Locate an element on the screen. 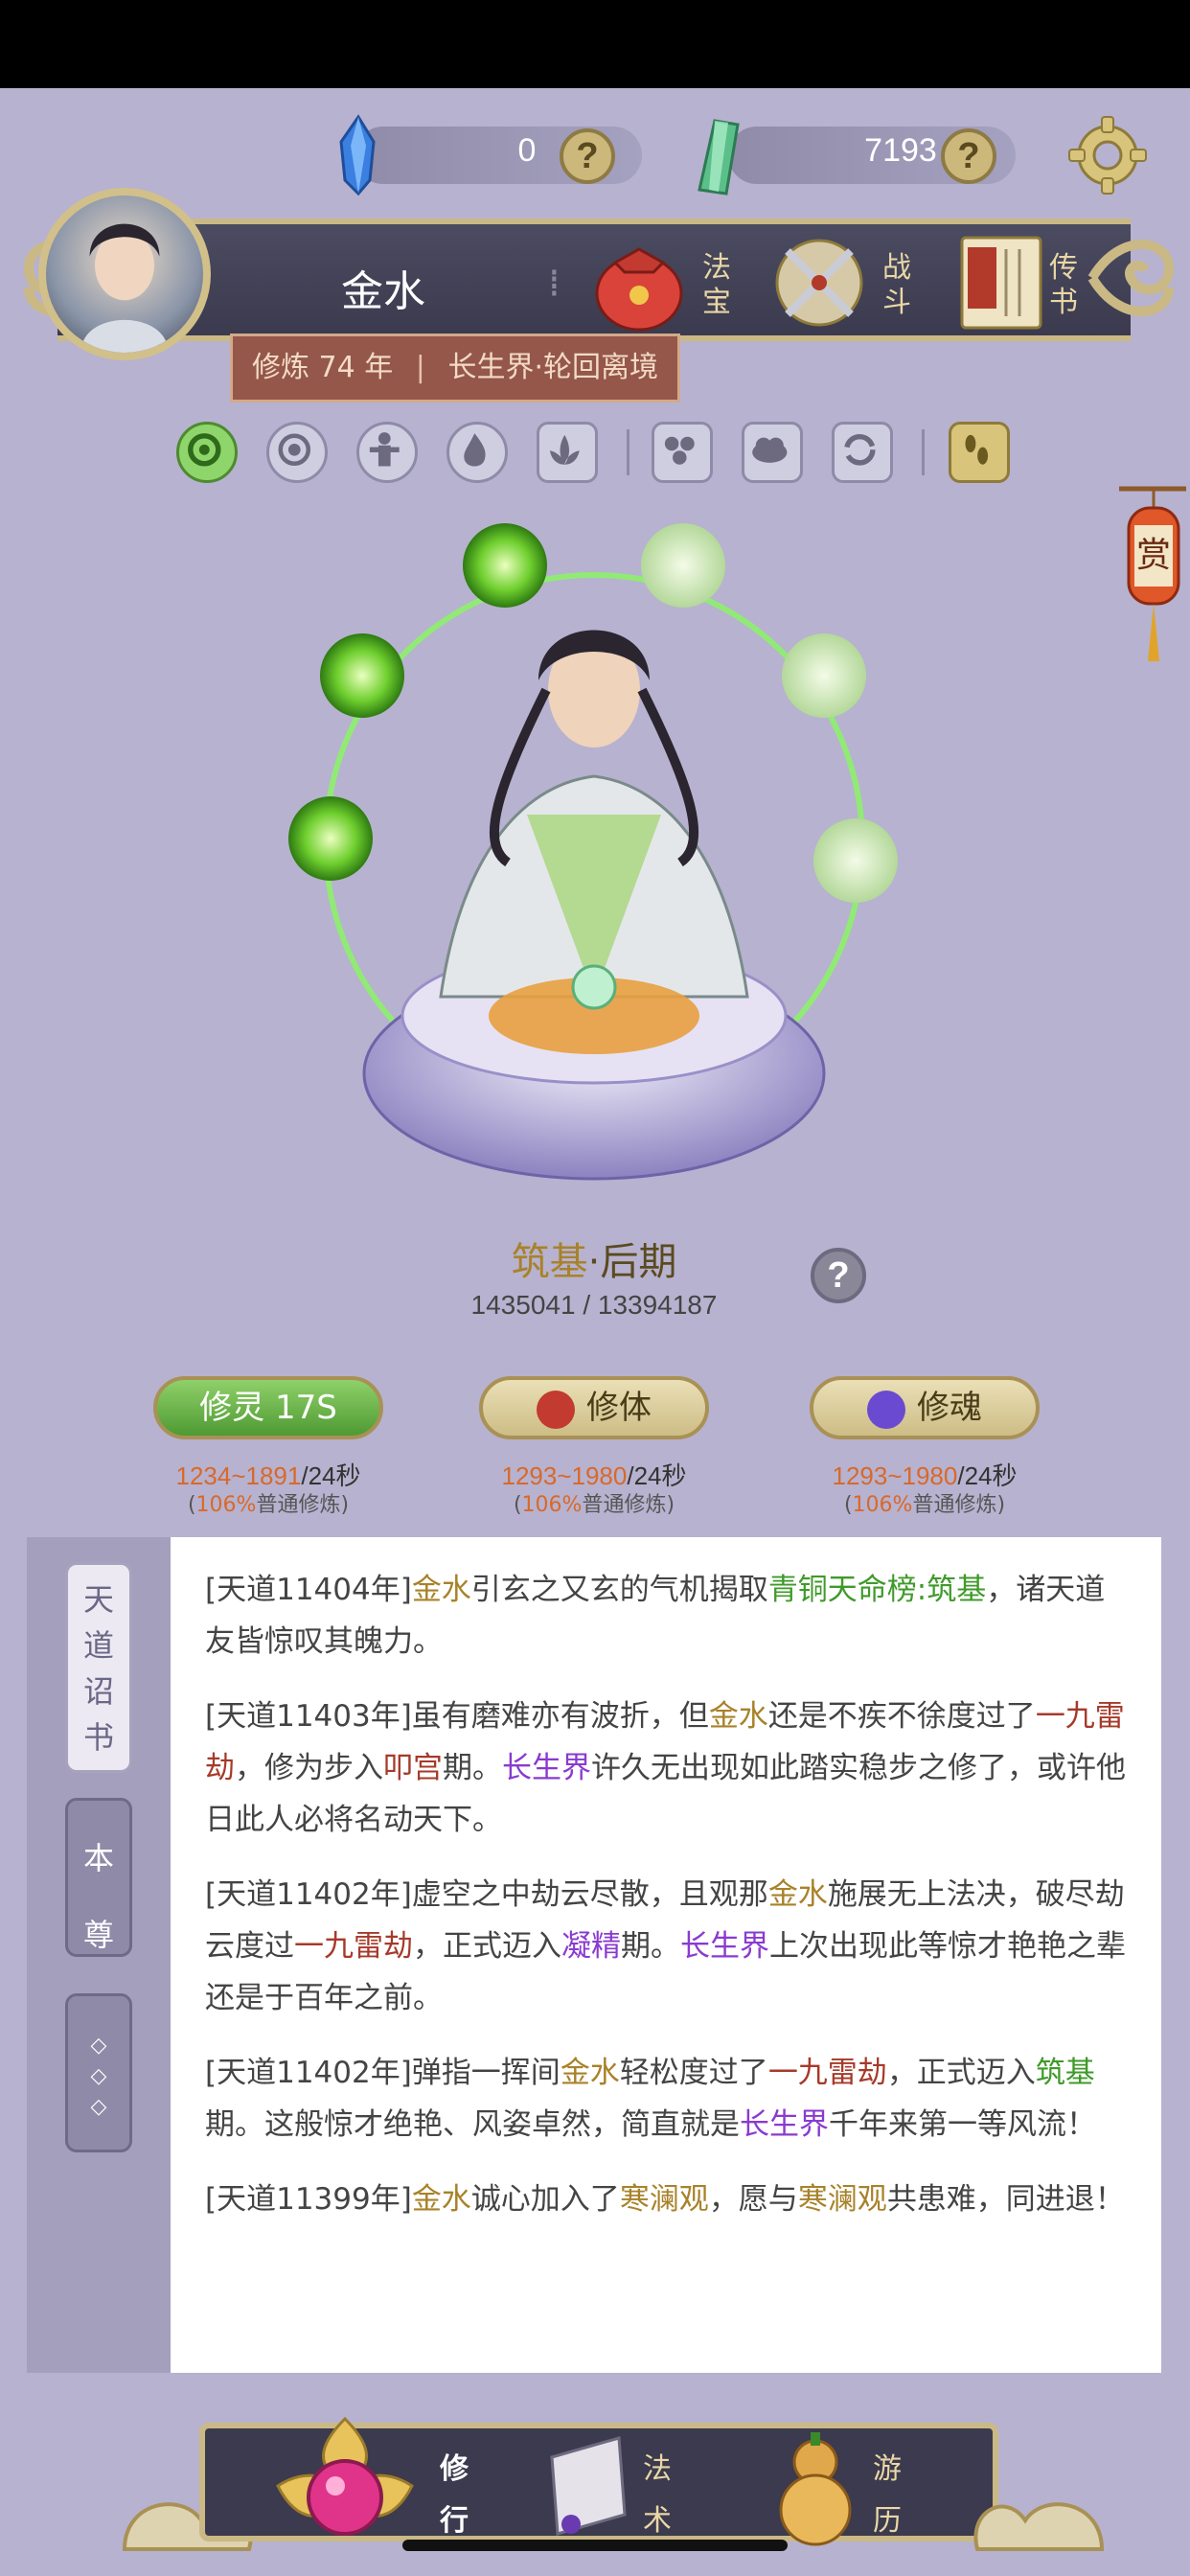  world-location: 长生界·轮回离境 is located at coordinates (553, 367).